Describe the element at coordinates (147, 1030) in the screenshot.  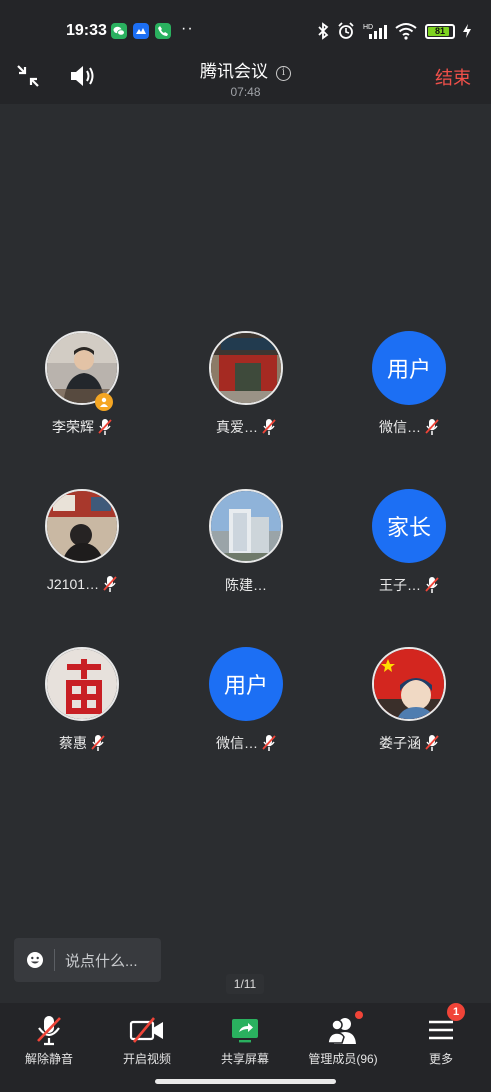
I see `video-off-icon` at that location.